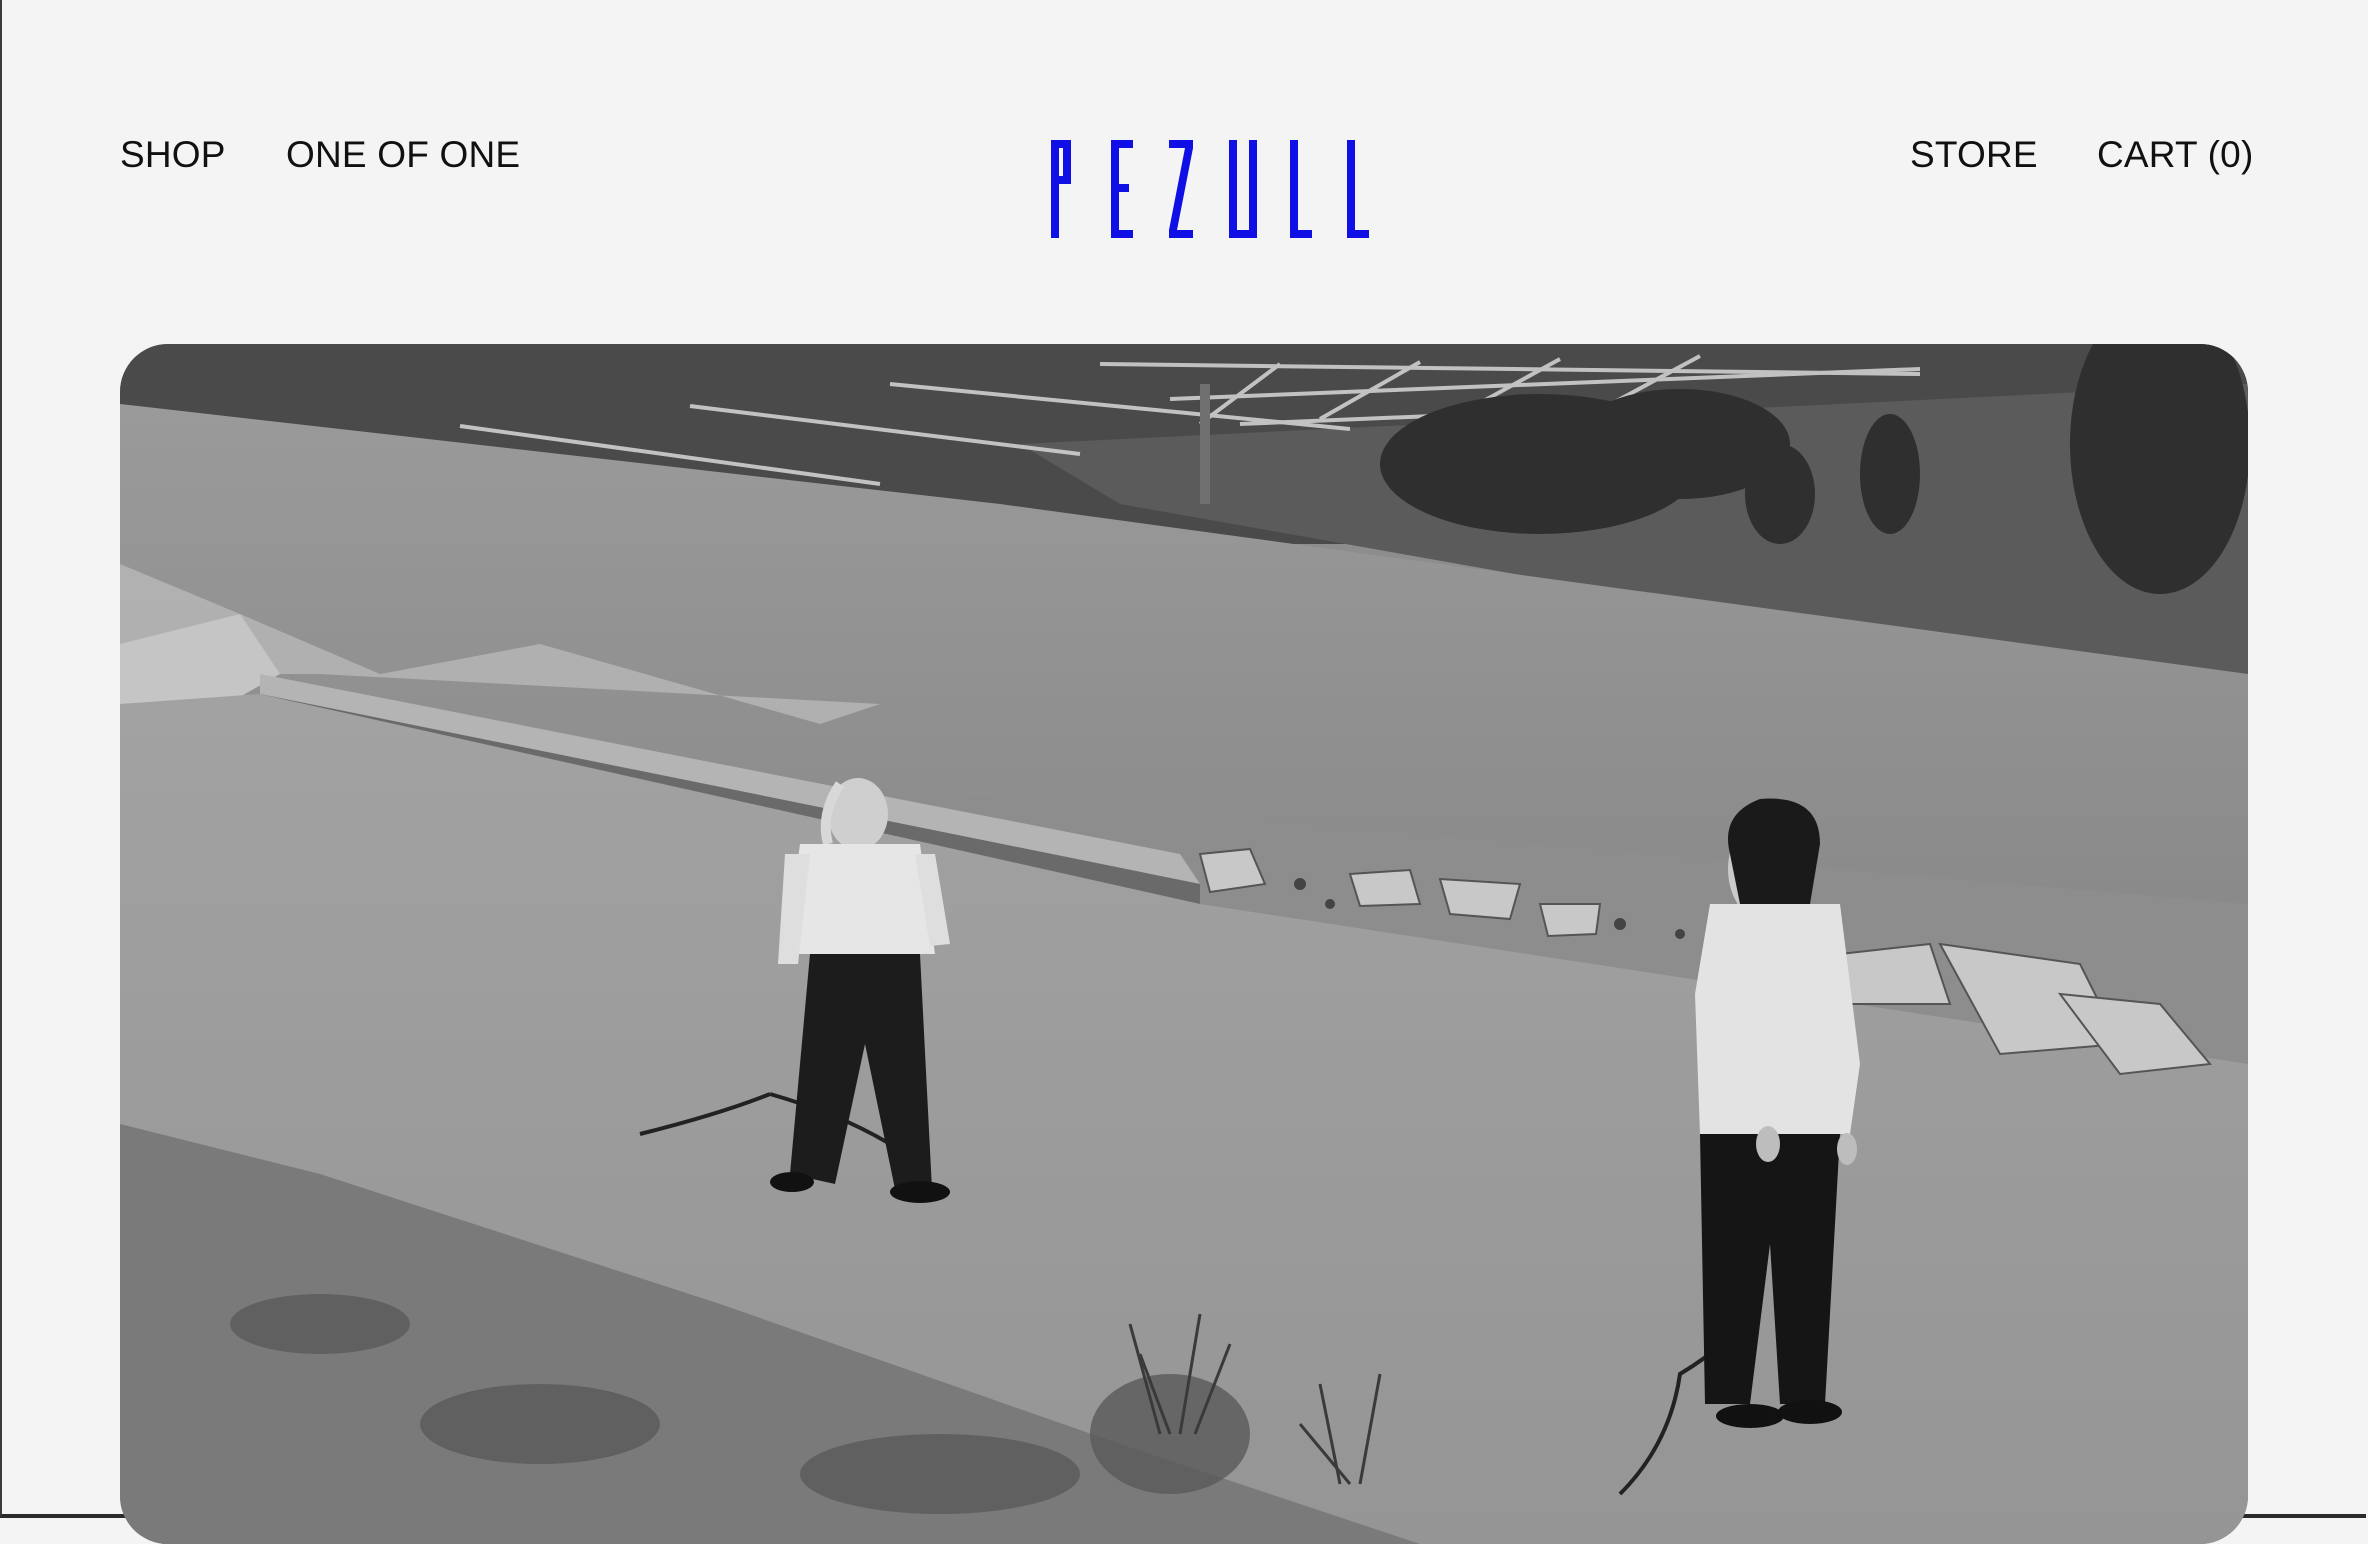 Image resolution: width=2368 pixels, height=1544 pixels. Describe the element at coordinates (2175, 154) in the screenshot. I see `nav-cart-link: CART (0)` at that location.